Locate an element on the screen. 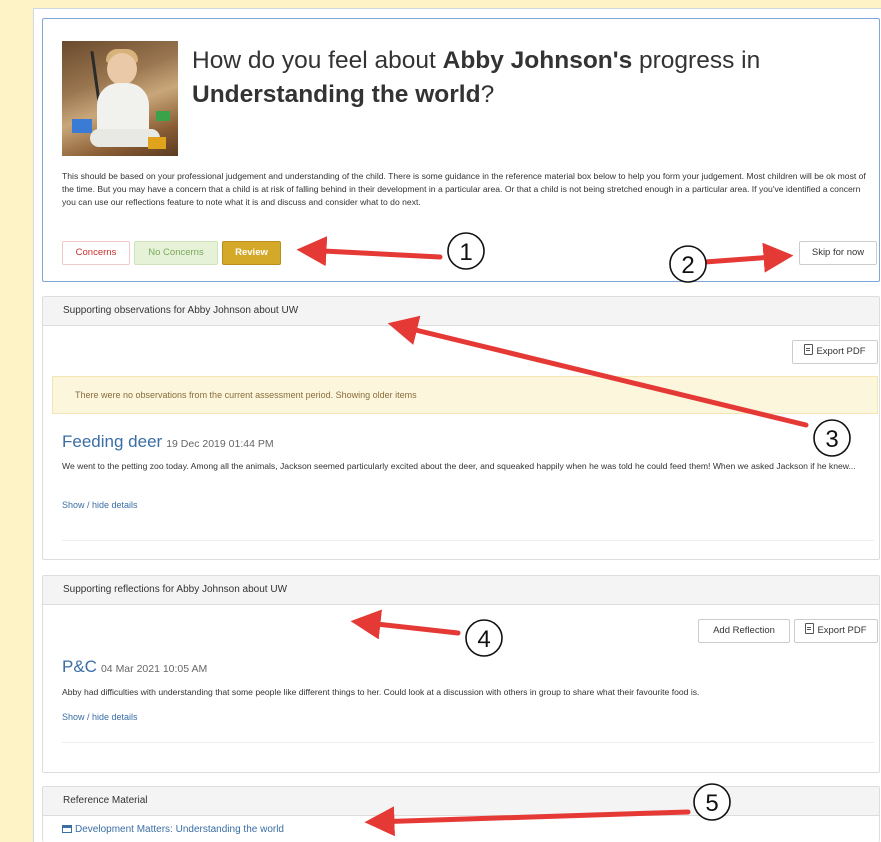 This screenshot has width=881, height=842. child-name: Abby Johnson's is located at coordinates (537, 60).